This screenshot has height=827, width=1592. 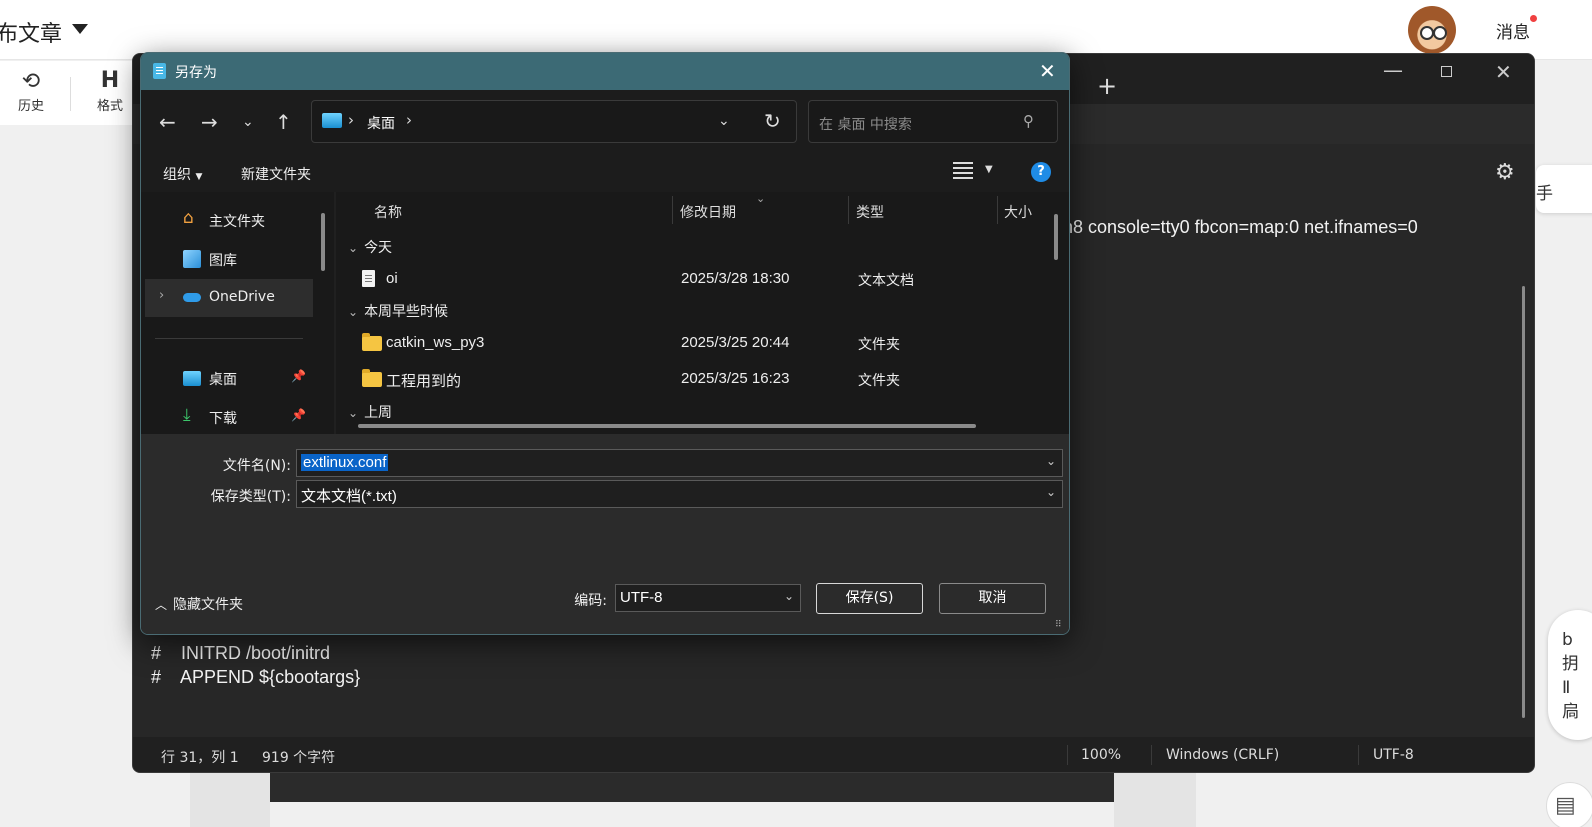 I want to click on history-button: ⟲ 历史, so click(x=31, y=91).